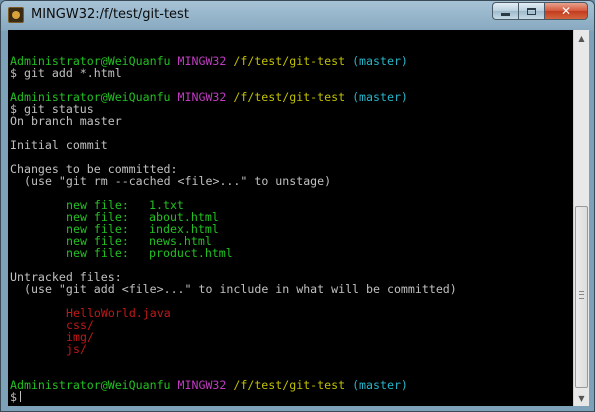  I want to click on chevron-up-icon: ▲, so click(581, 38).